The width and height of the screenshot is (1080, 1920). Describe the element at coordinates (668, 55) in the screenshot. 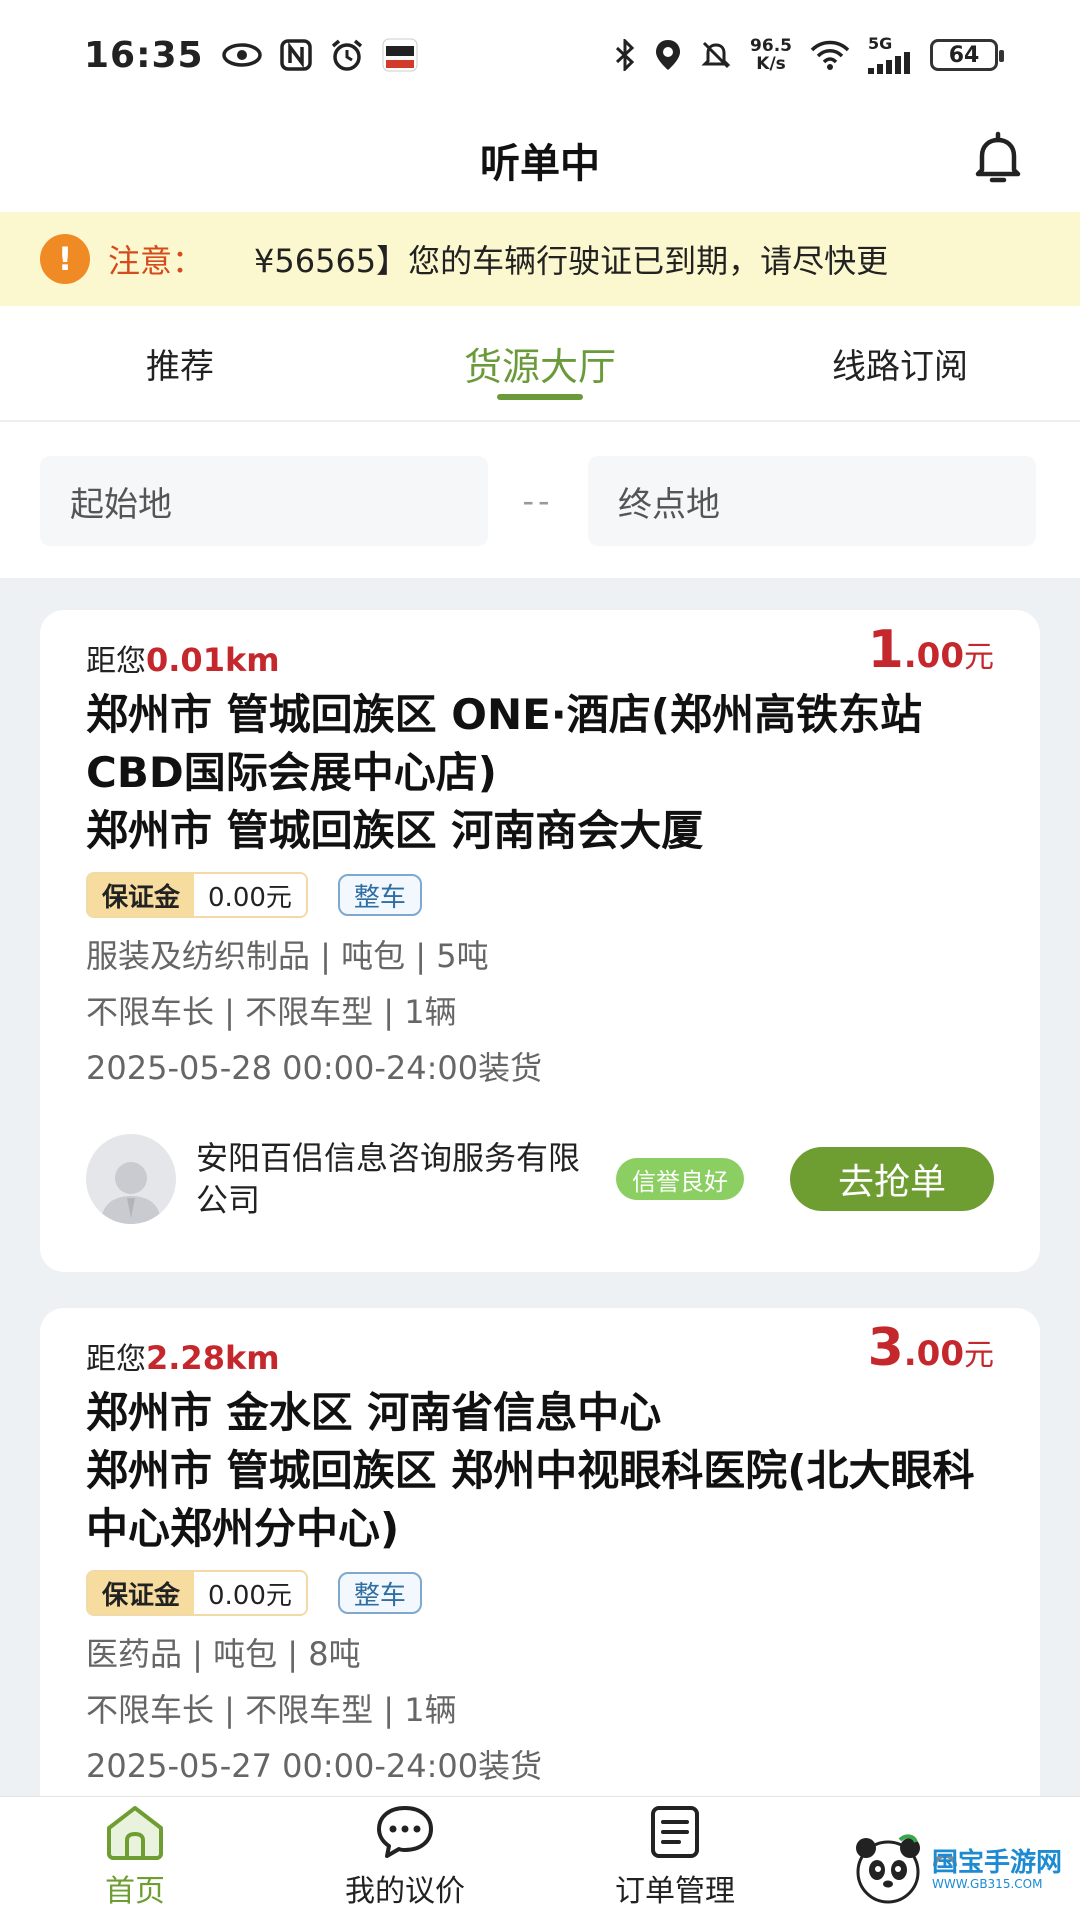

I see `location-icon` at that location.